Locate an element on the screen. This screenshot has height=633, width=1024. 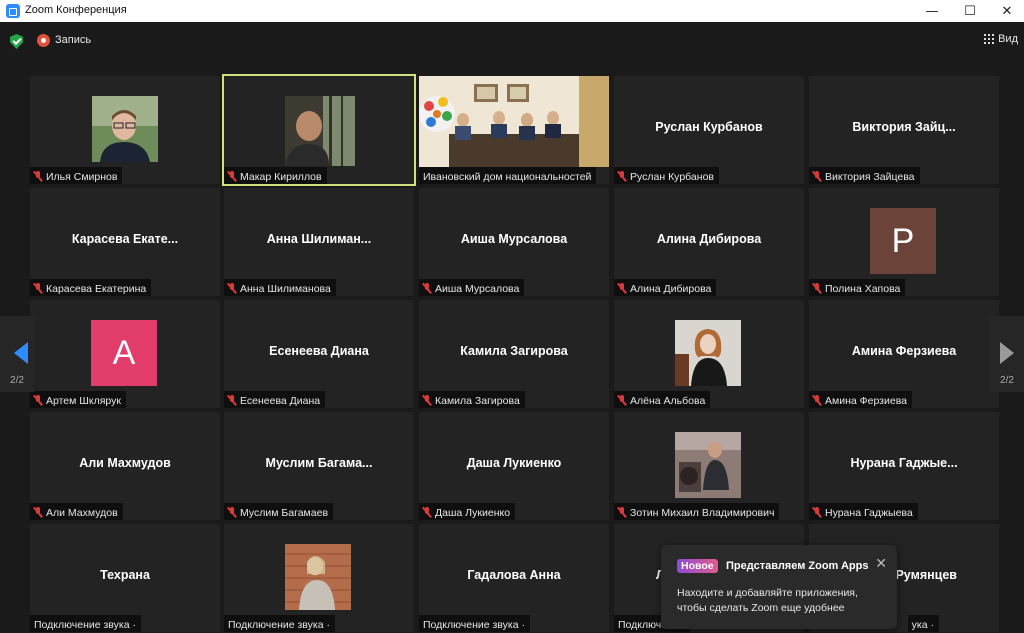
participant-tile: Руслан Курбанов Руслан Курбанов is located at coordinates (709, 130).